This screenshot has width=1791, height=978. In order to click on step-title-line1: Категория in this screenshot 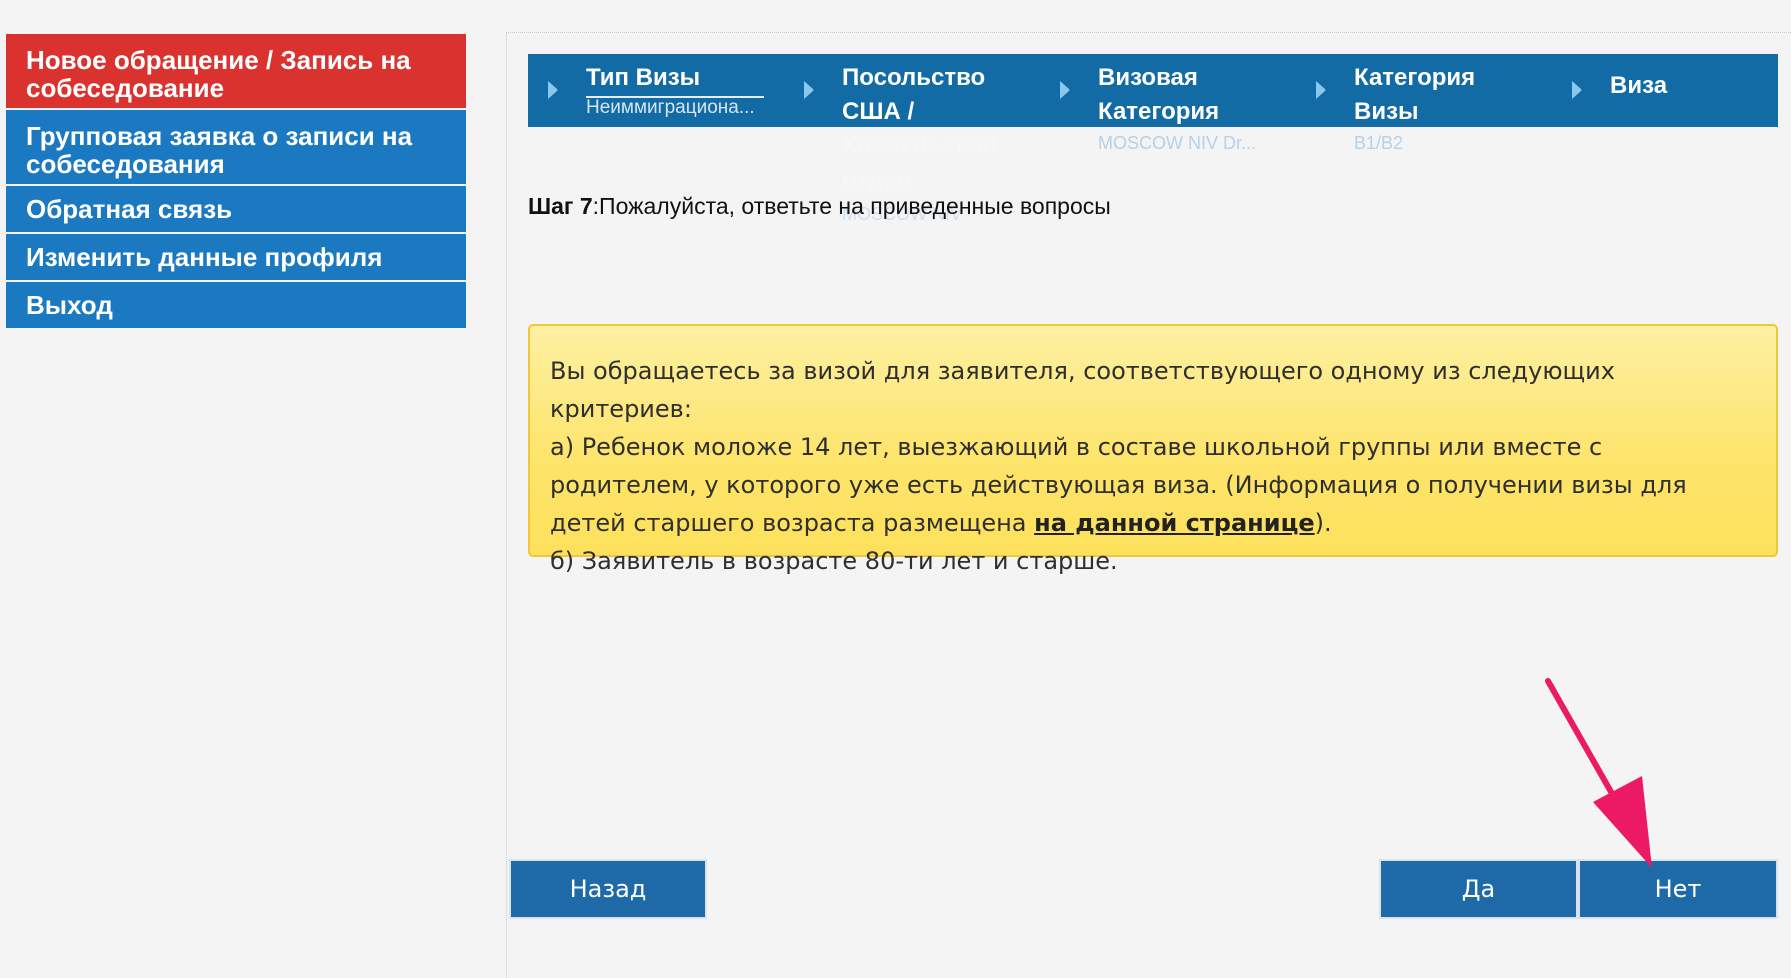, I will do `click(1415, 77)`.